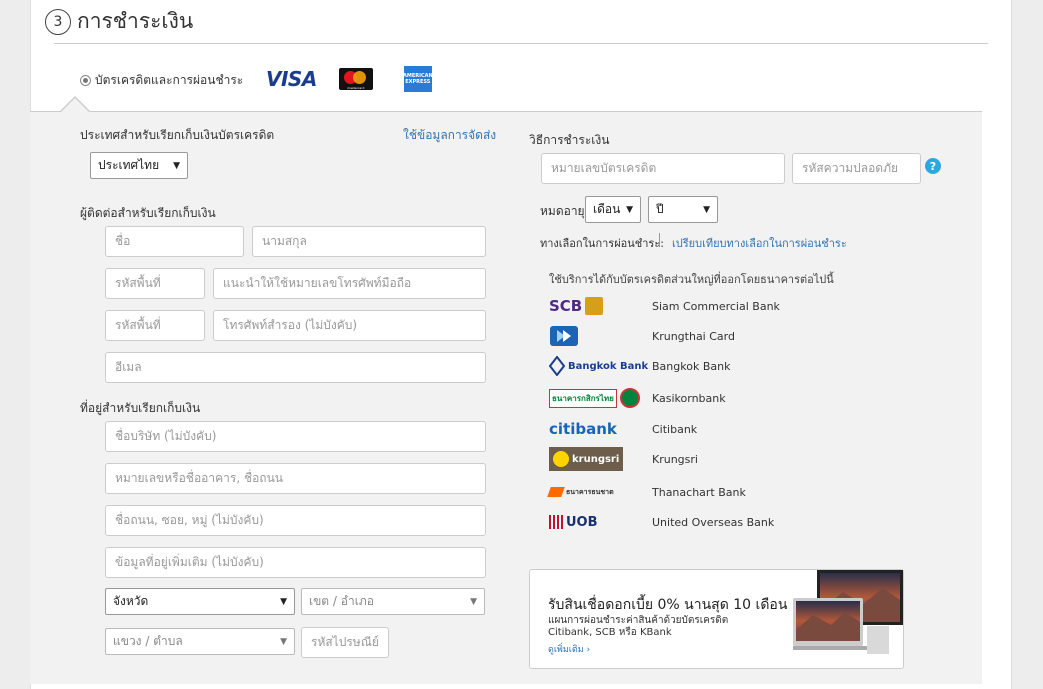 The height and width of the screenshot is (689, 1043). What do you see at coordinates (169, 80) in the screenshot?
I see `payment-option-label: บัตรเครดิตและการผ่อนชำระ` at bounding box center [169, 80].